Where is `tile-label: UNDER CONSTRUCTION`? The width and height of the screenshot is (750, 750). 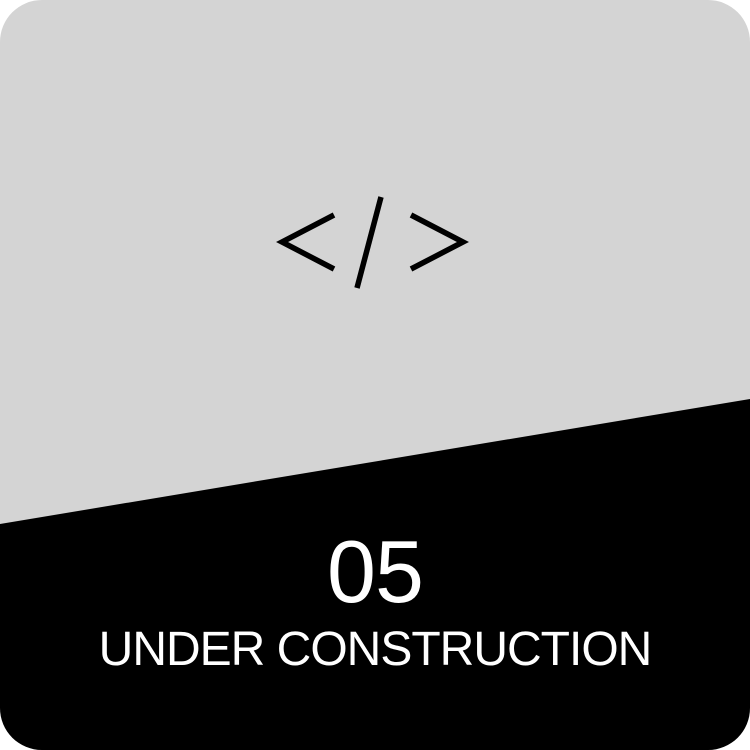
tile-label: UNDER CONSTRUCTION is located at coordinates (375, 649).